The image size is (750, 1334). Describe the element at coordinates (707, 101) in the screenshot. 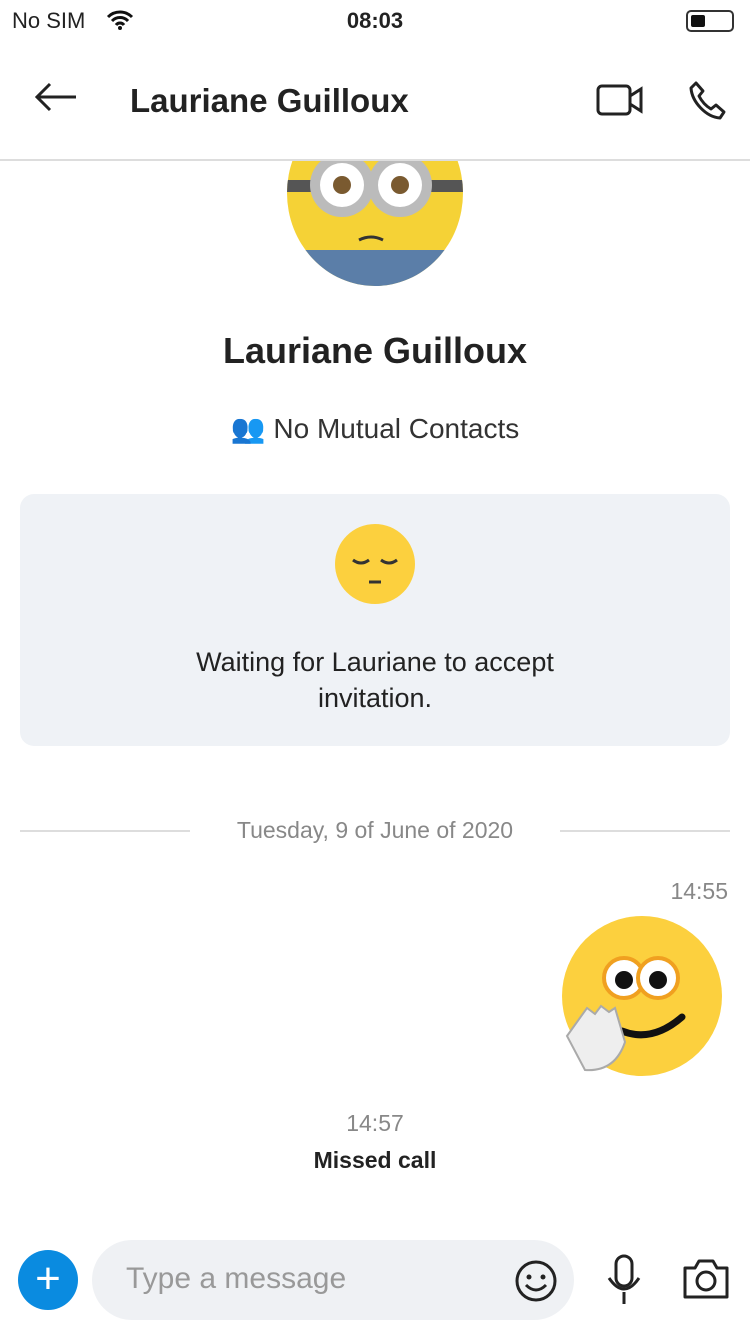

I see `phone-icon` at that location.